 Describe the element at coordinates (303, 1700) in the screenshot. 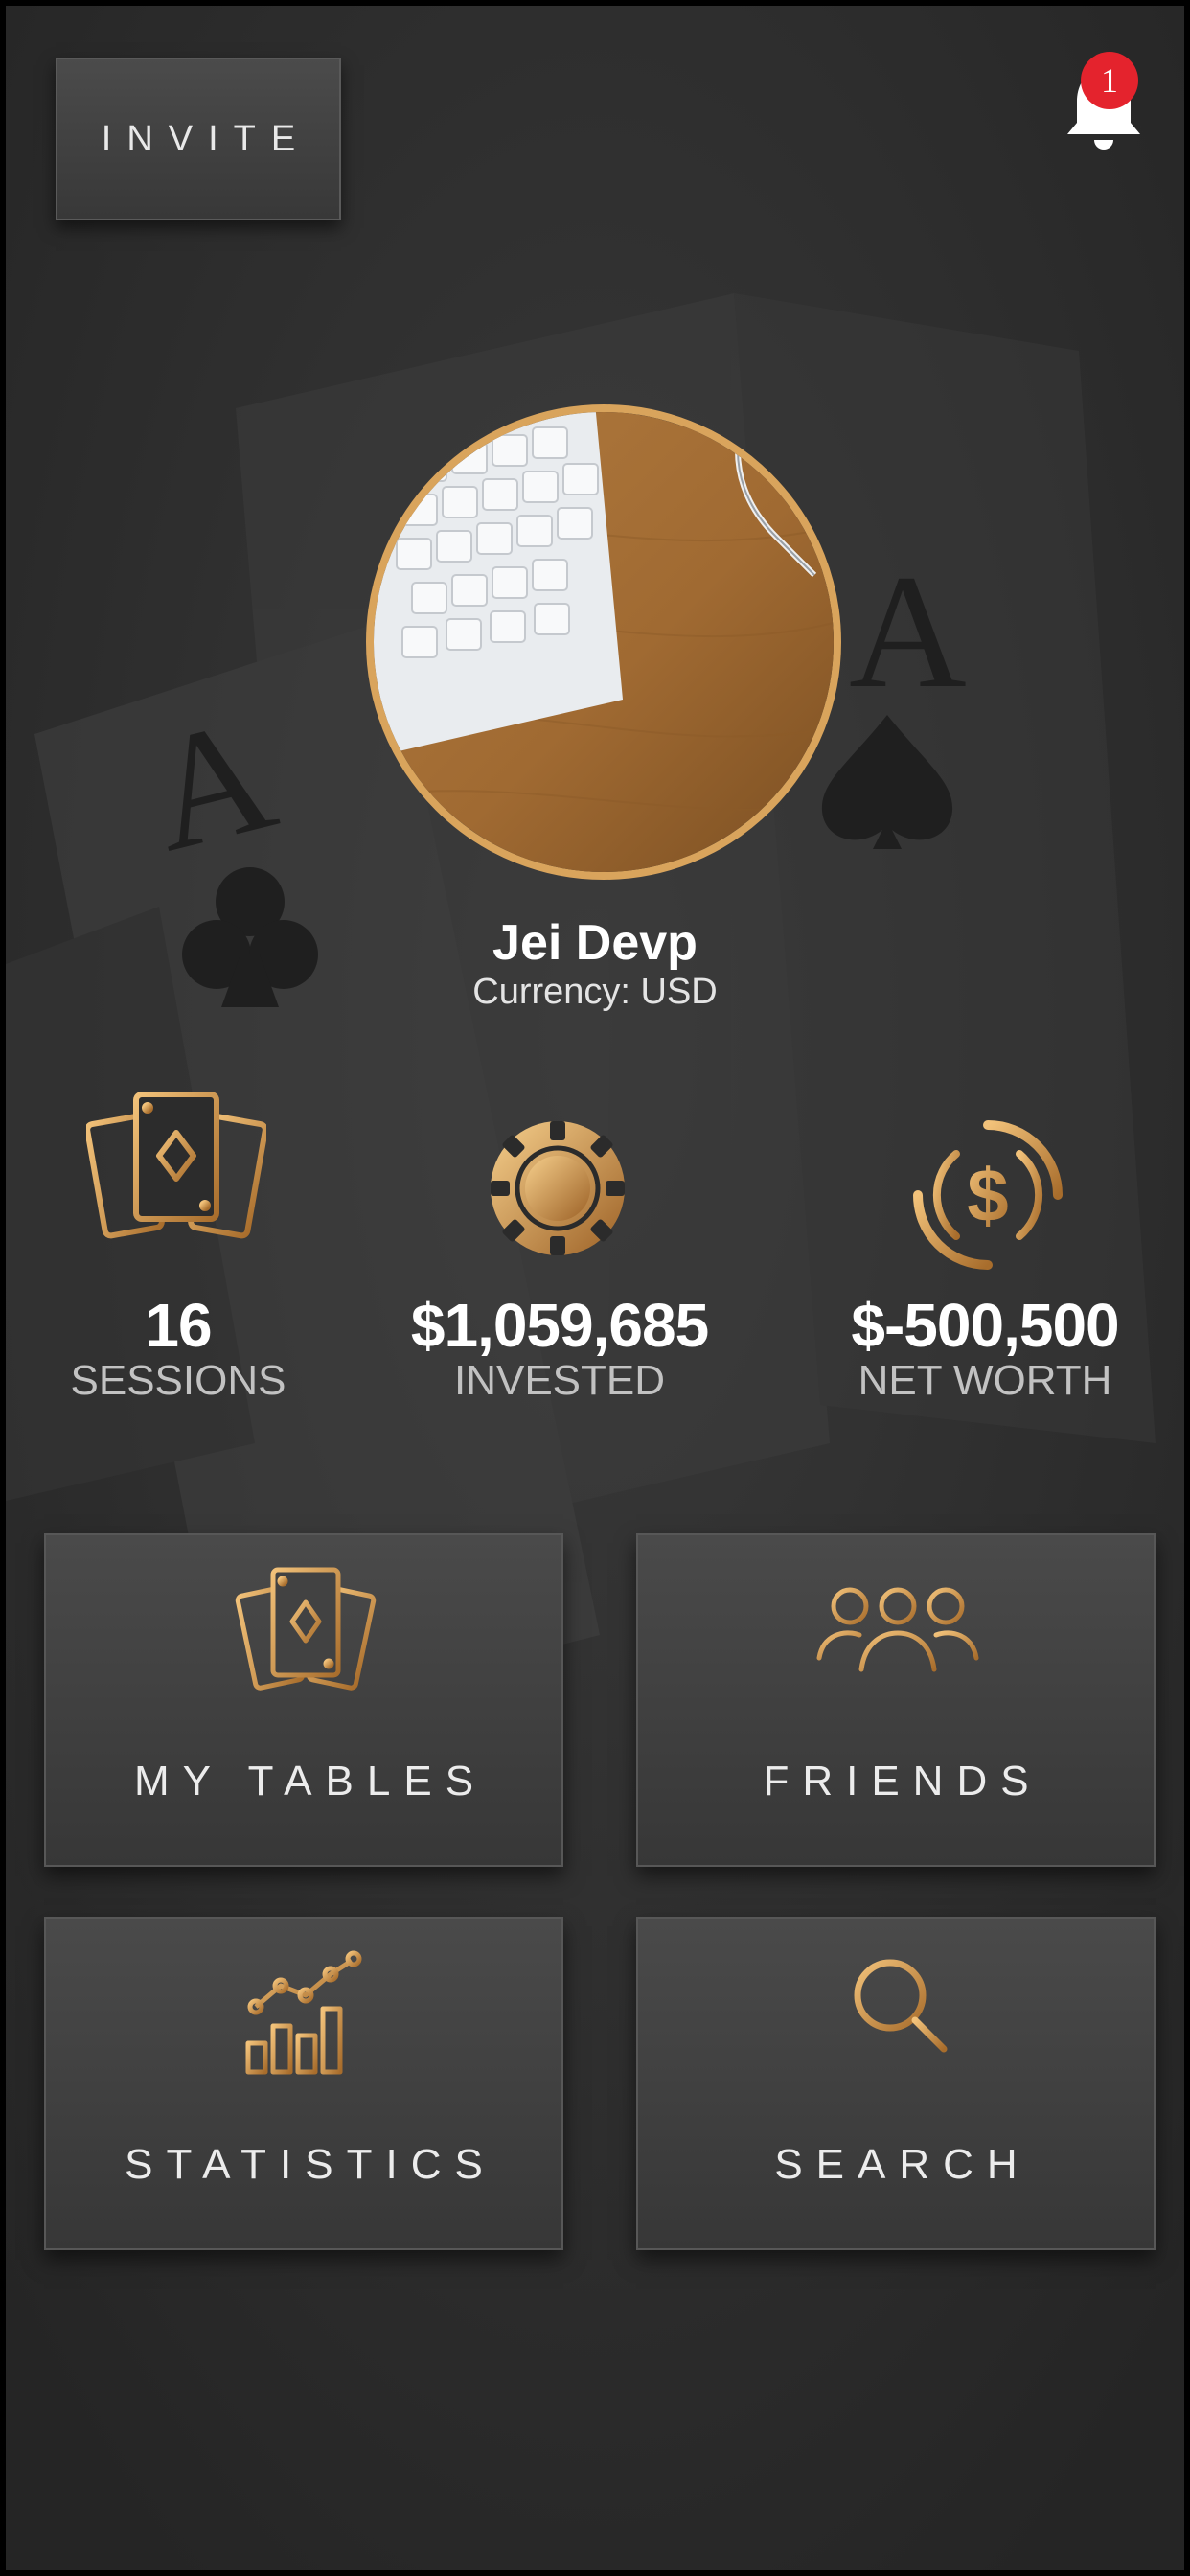

I see `my-tables-button: MY TABLES` at that location.